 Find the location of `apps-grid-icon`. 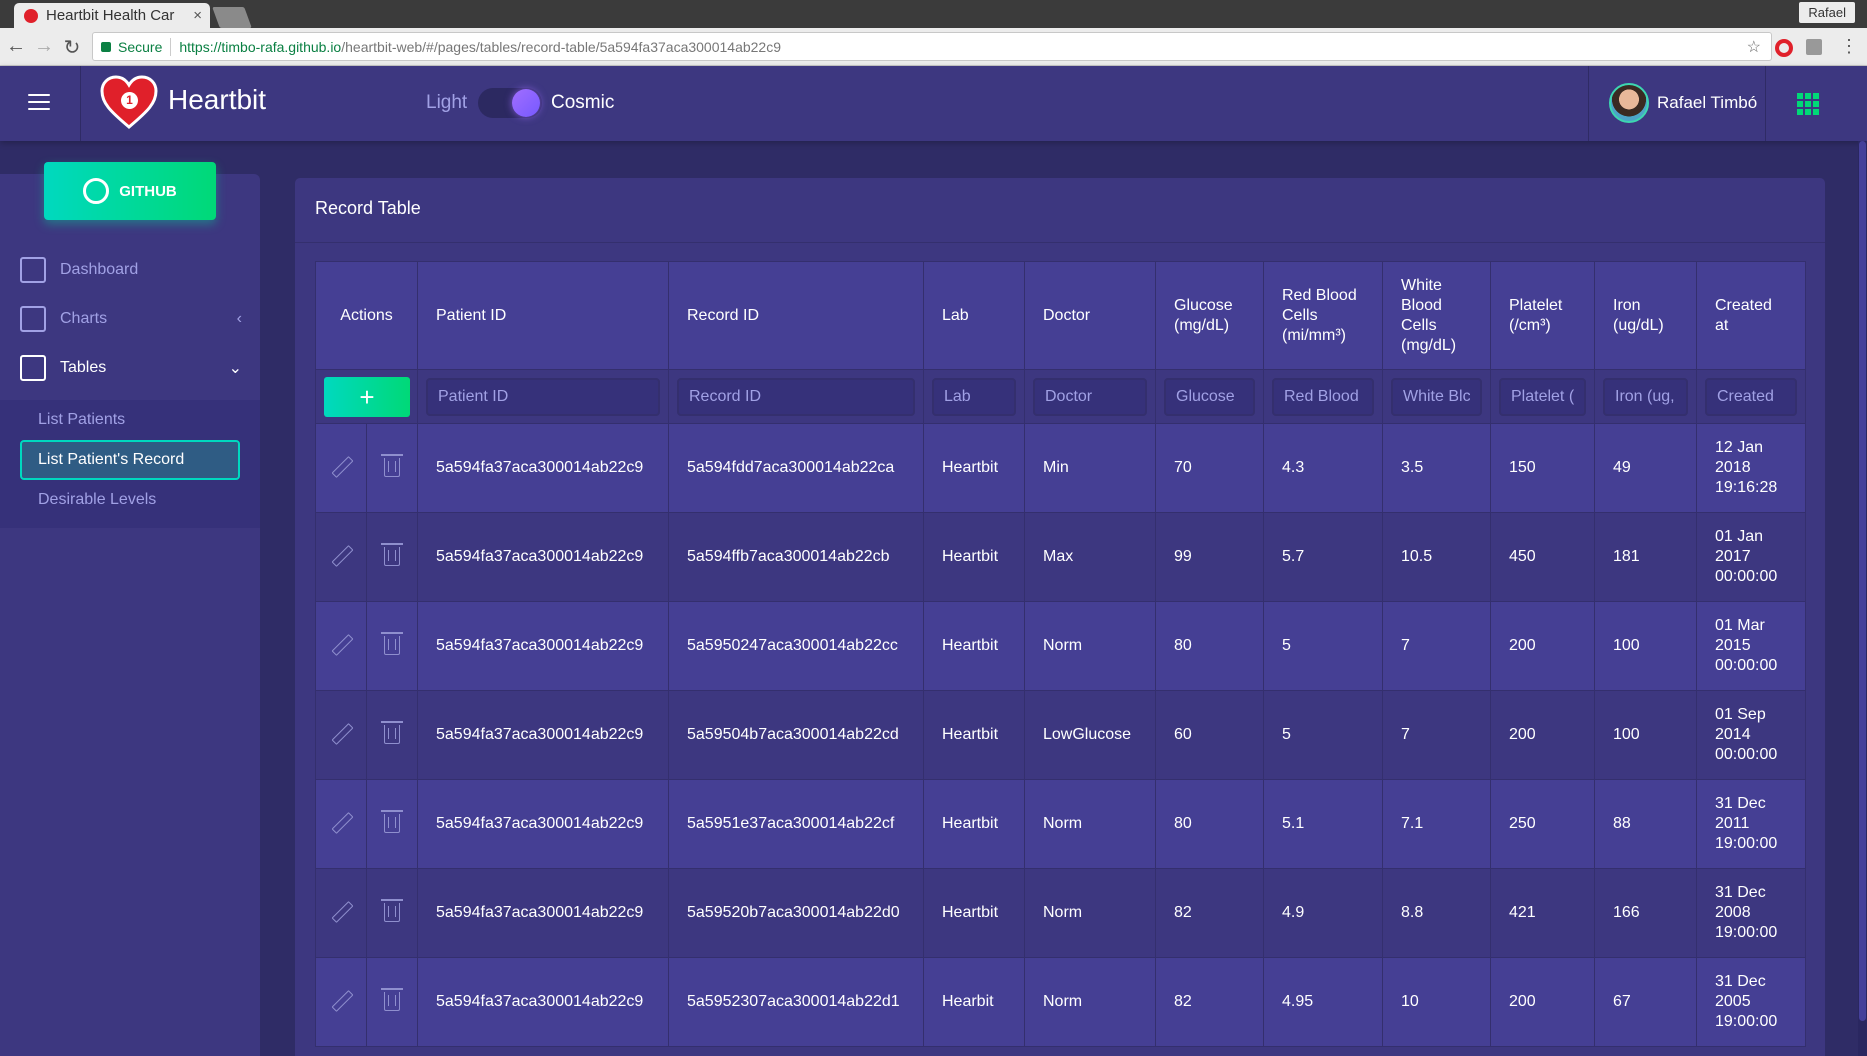

apps-grid-icon is located at coordinates (1808, 104).